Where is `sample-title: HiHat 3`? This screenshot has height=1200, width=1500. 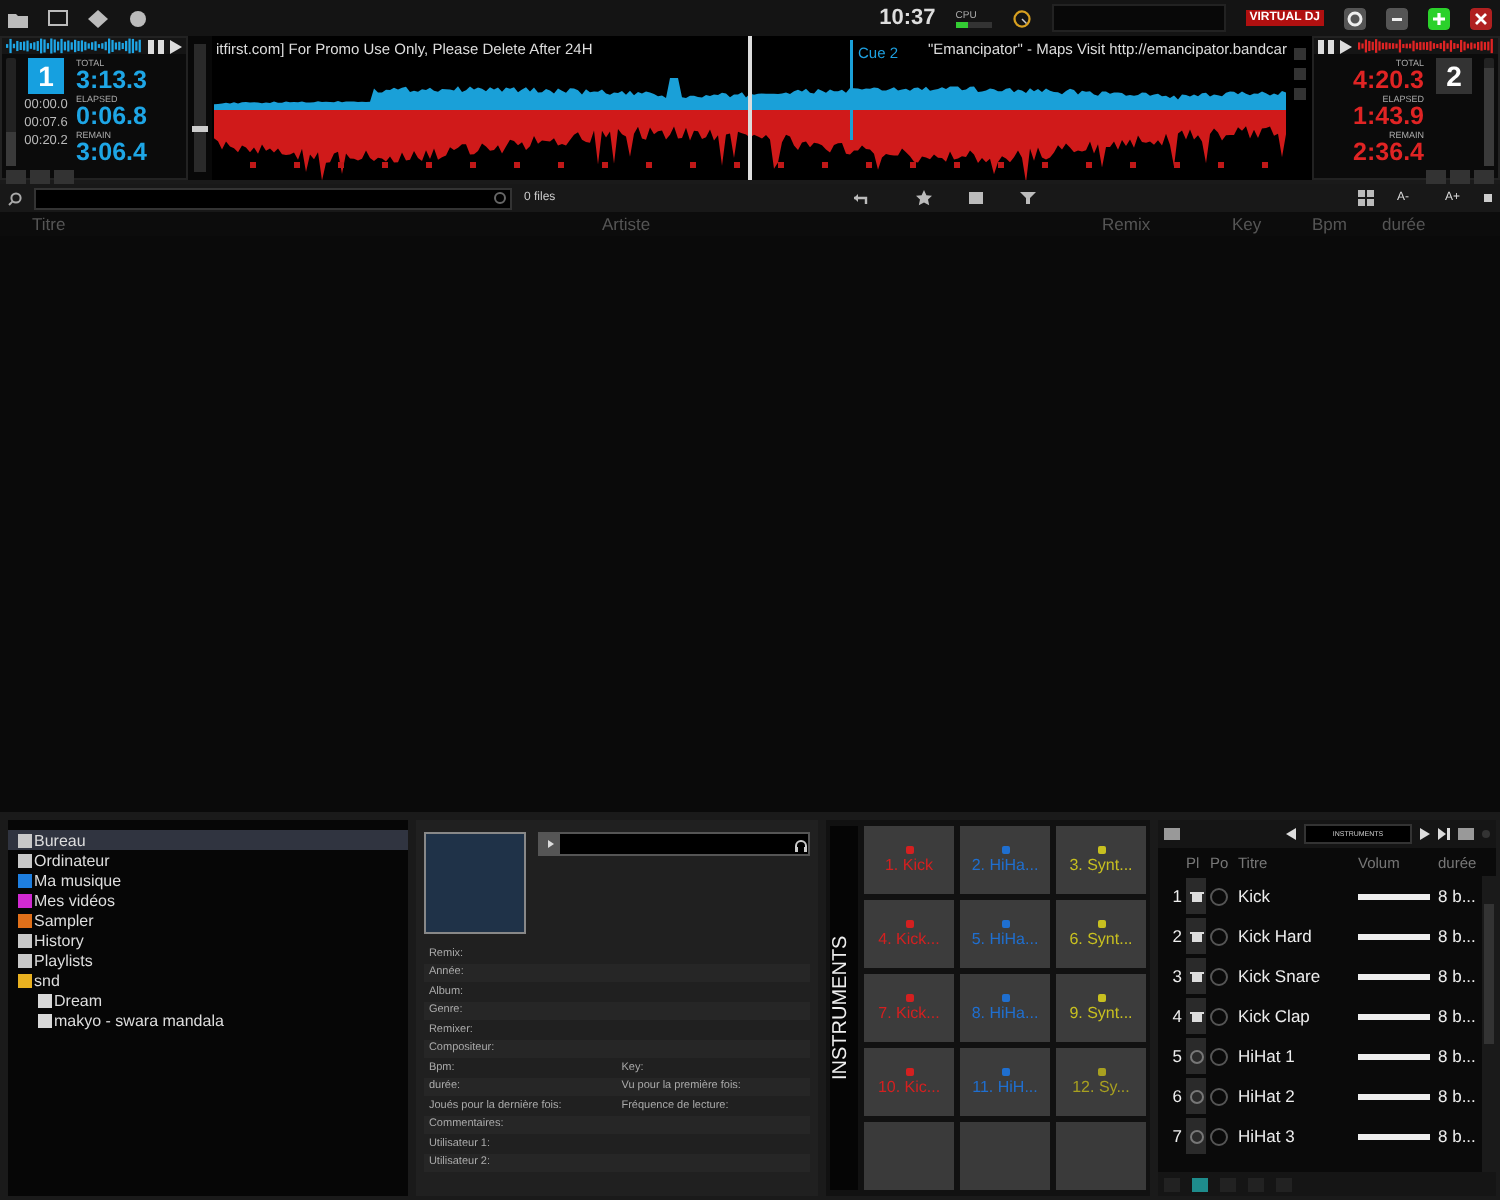
sample-title: HiHat 3 is located at coordinates (1267, 1136).